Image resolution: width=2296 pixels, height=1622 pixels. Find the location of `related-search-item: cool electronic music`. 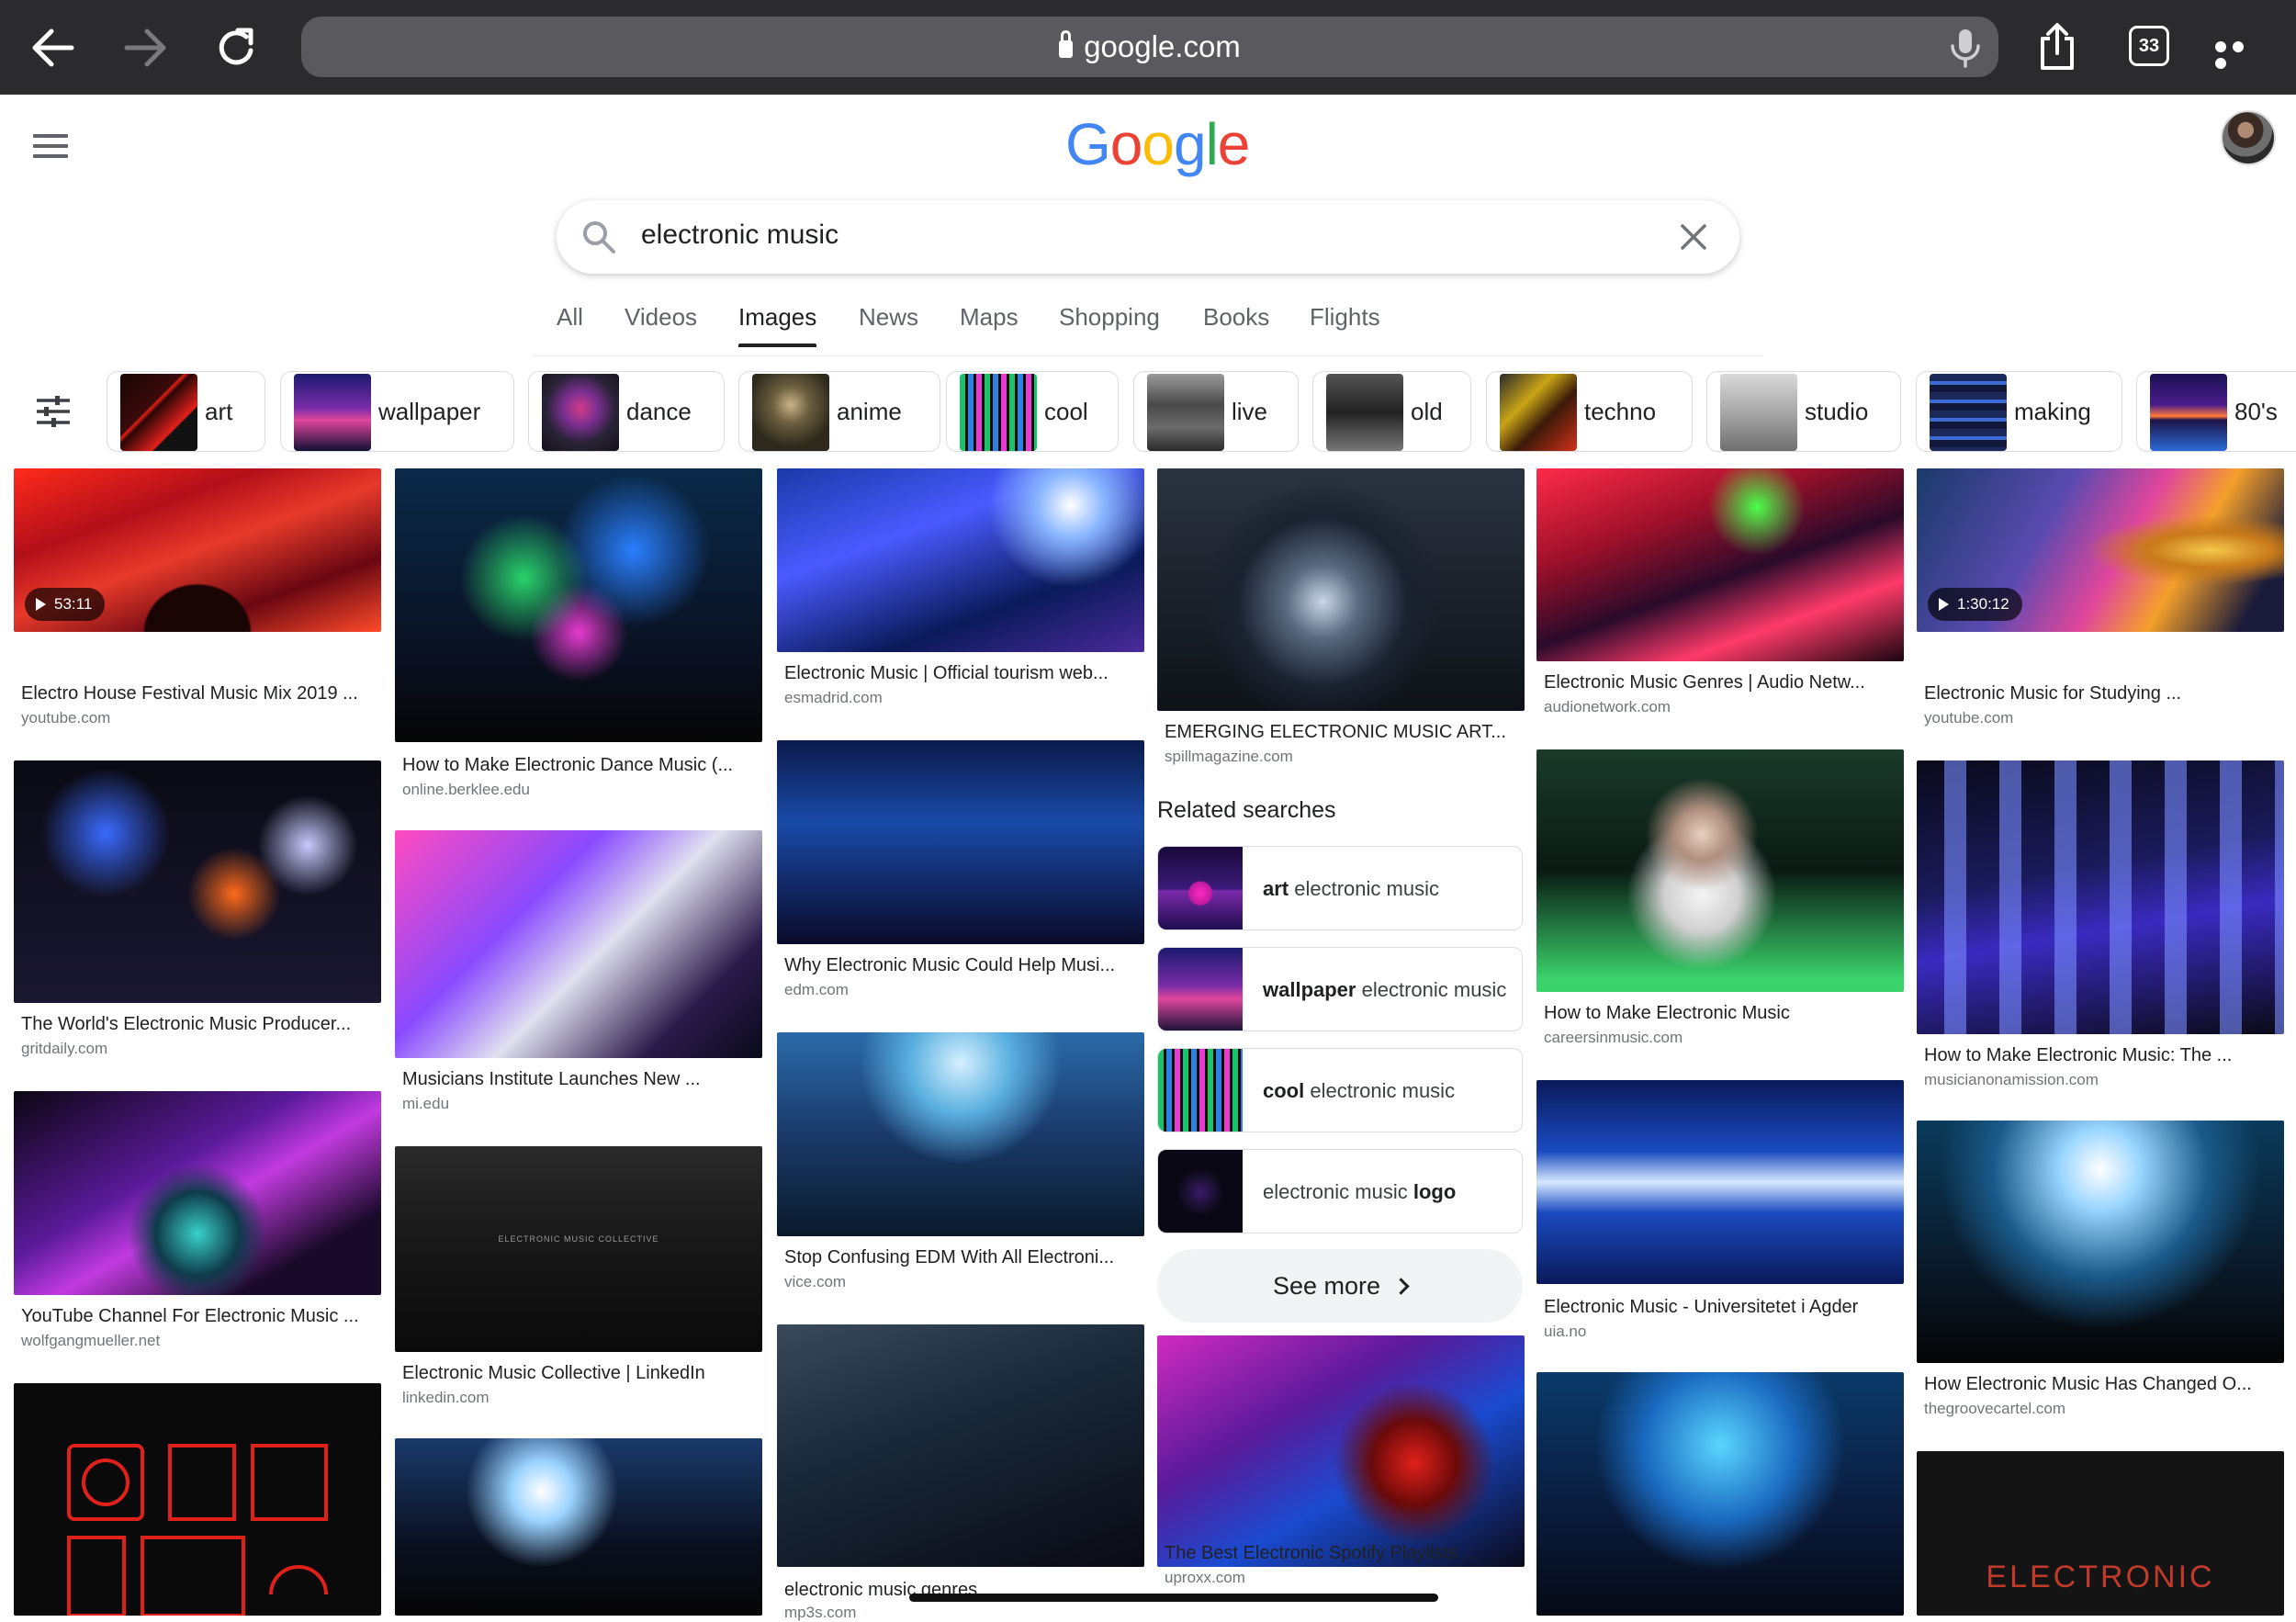

related-search-item: cool electronic music is located at coordinates (1340, 1090).